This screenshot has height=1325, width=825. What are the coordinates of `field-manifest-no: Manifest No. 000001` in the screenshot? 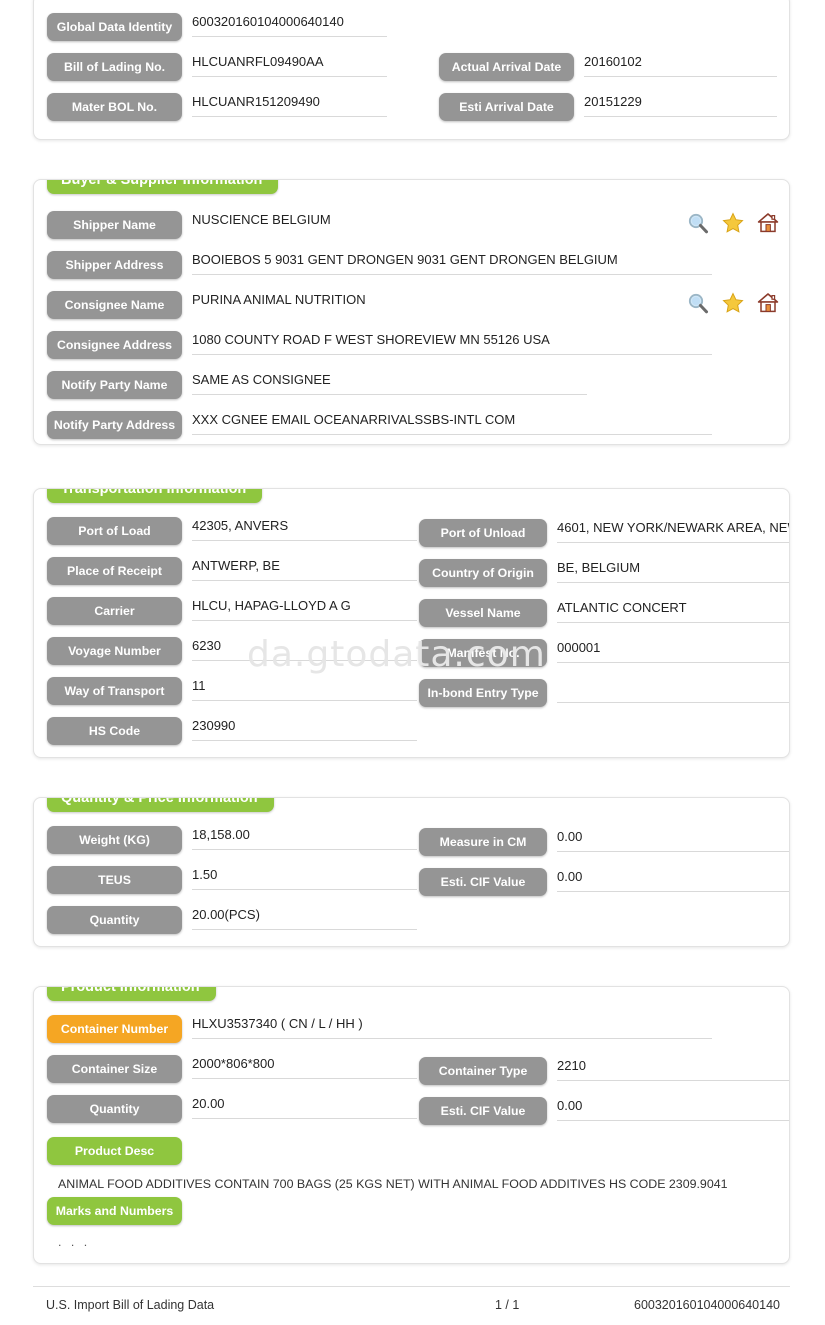 It's located at (604, 653).